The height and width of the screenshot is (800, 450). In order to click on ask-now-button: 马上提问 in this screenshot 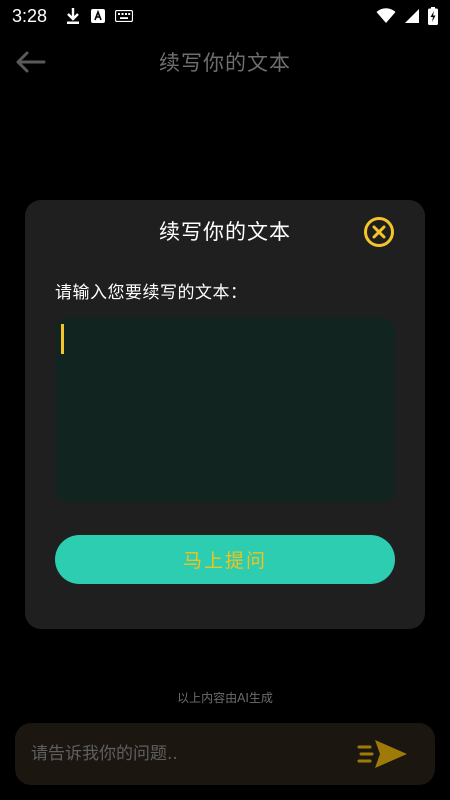, I will do `click(225, 559)`.